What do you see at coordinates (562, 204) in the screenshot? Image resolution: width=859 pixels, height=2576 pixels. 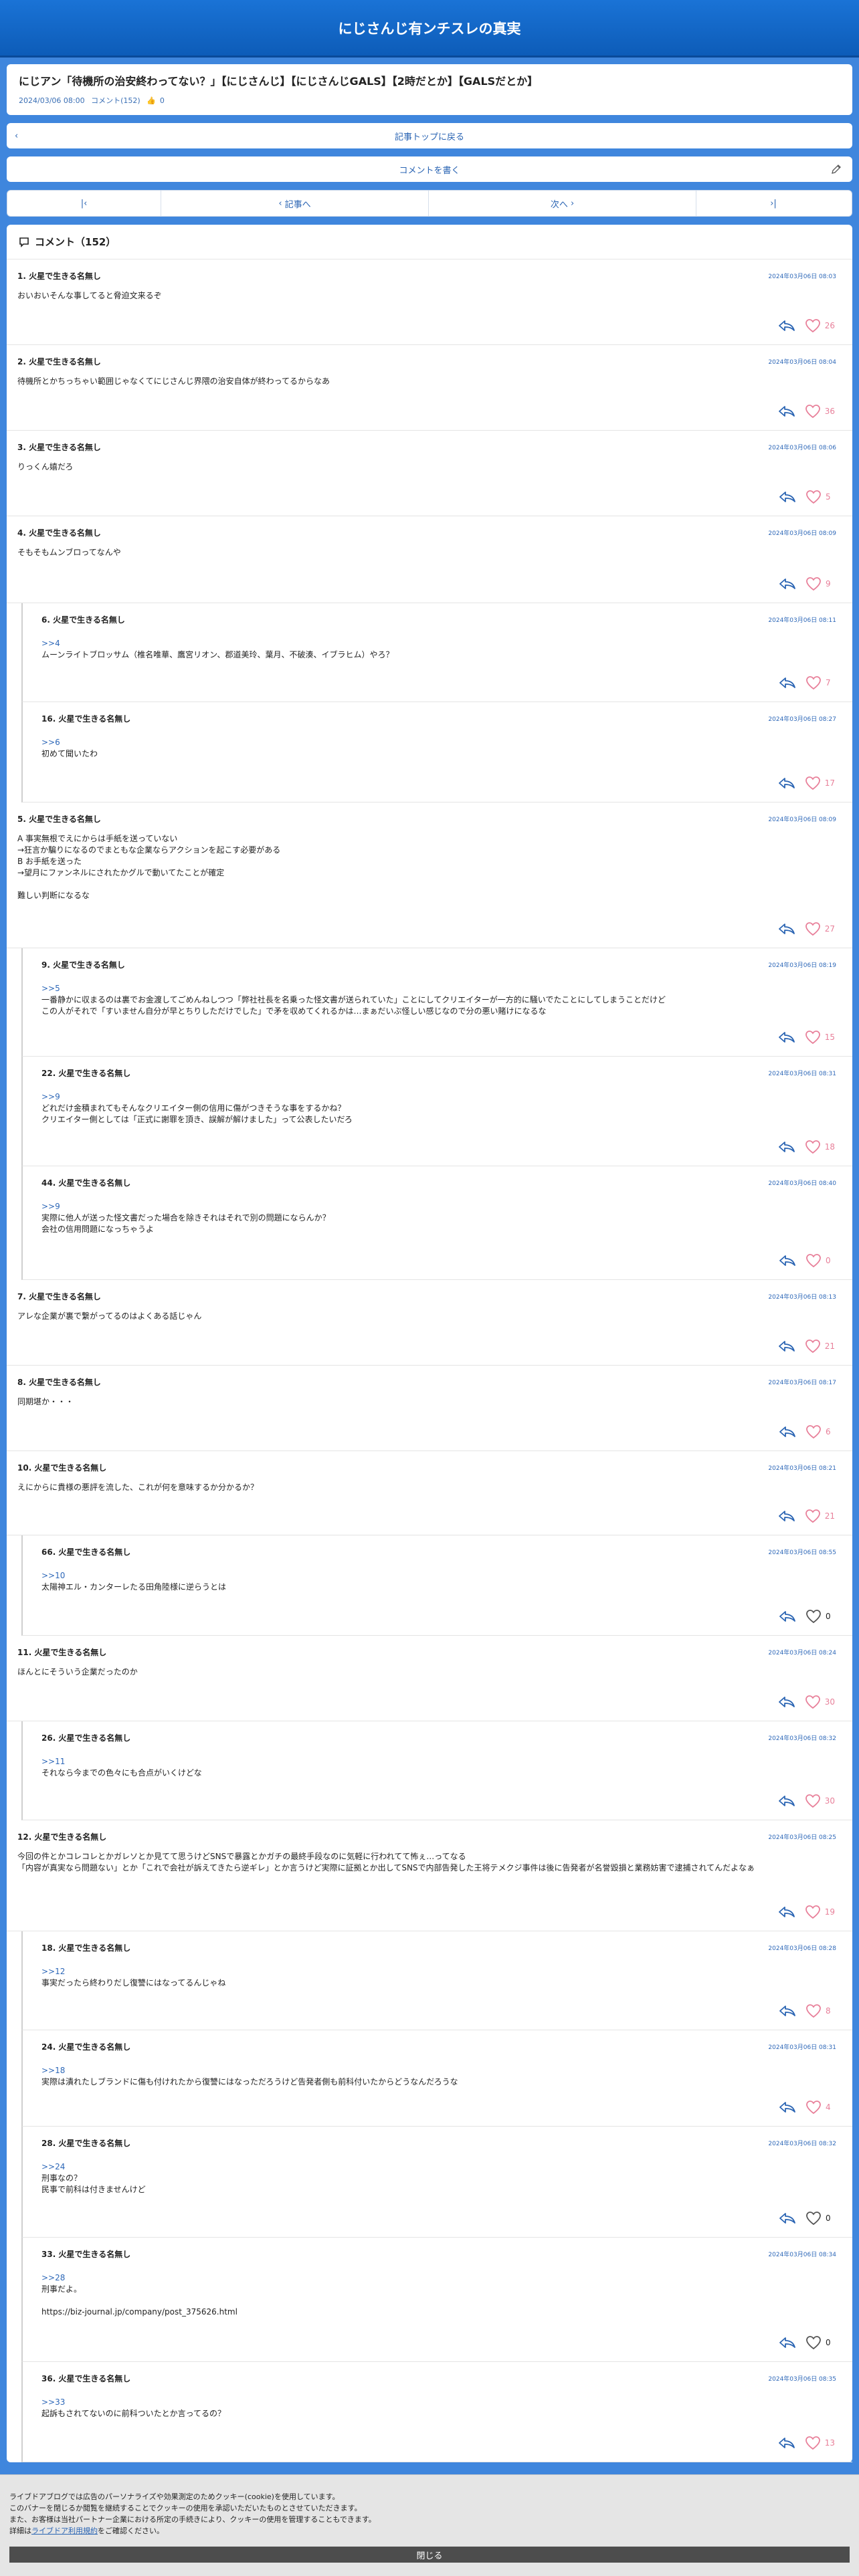 I see `next-button: 次へ ›` at bounding box center [562, 204].